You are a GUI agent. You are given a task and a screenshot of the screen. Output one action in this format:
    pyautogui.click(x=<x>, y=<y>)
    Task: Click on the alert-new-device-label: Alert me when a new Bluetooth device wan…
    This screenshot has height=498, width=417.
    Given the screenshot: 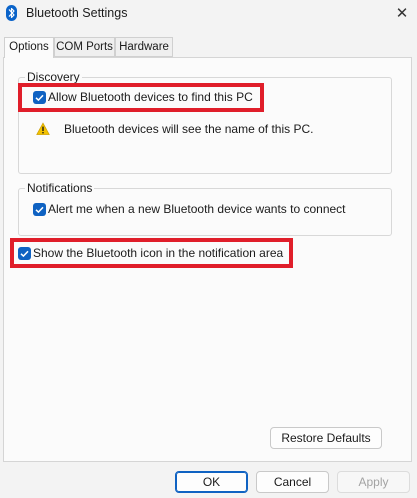 What is the action you would take?
    pyautogui.click(x=197, y=209)
    